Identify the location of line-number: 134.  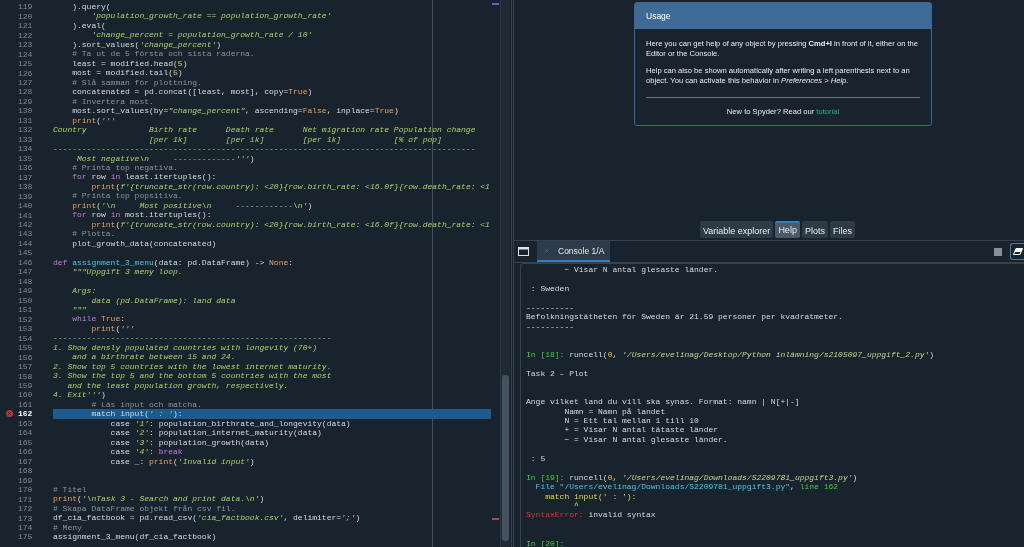
(25, 149).